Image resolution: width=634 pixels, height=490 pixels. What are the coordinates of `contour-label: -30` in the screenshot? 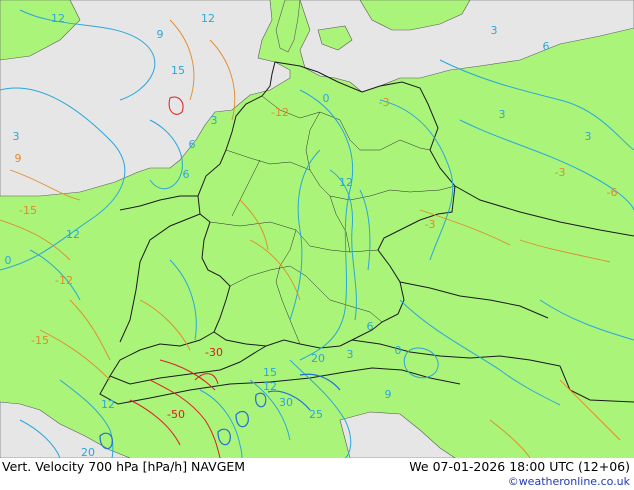 It's located at (214, 352).